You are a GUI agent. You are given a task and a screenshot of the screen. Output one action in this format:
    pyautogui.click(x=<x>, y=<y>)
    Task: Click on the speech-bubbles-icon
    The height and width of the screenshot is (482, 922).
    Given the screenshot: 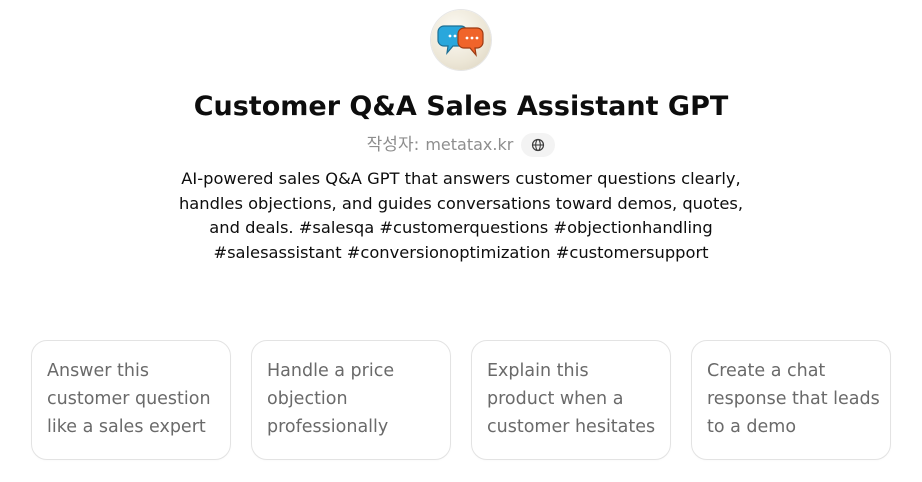 What is the action you would take?
    pyautogui.click(x=460, y=41)
    